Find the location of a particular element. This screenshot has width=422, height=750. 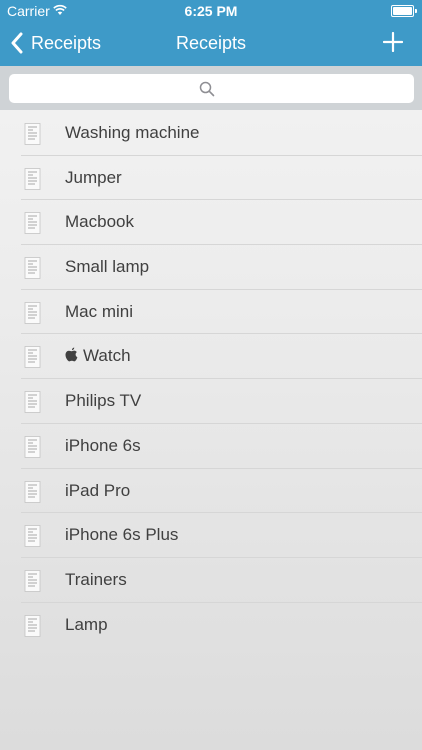

list-item: Macbook is located at coordinates (211, 223).